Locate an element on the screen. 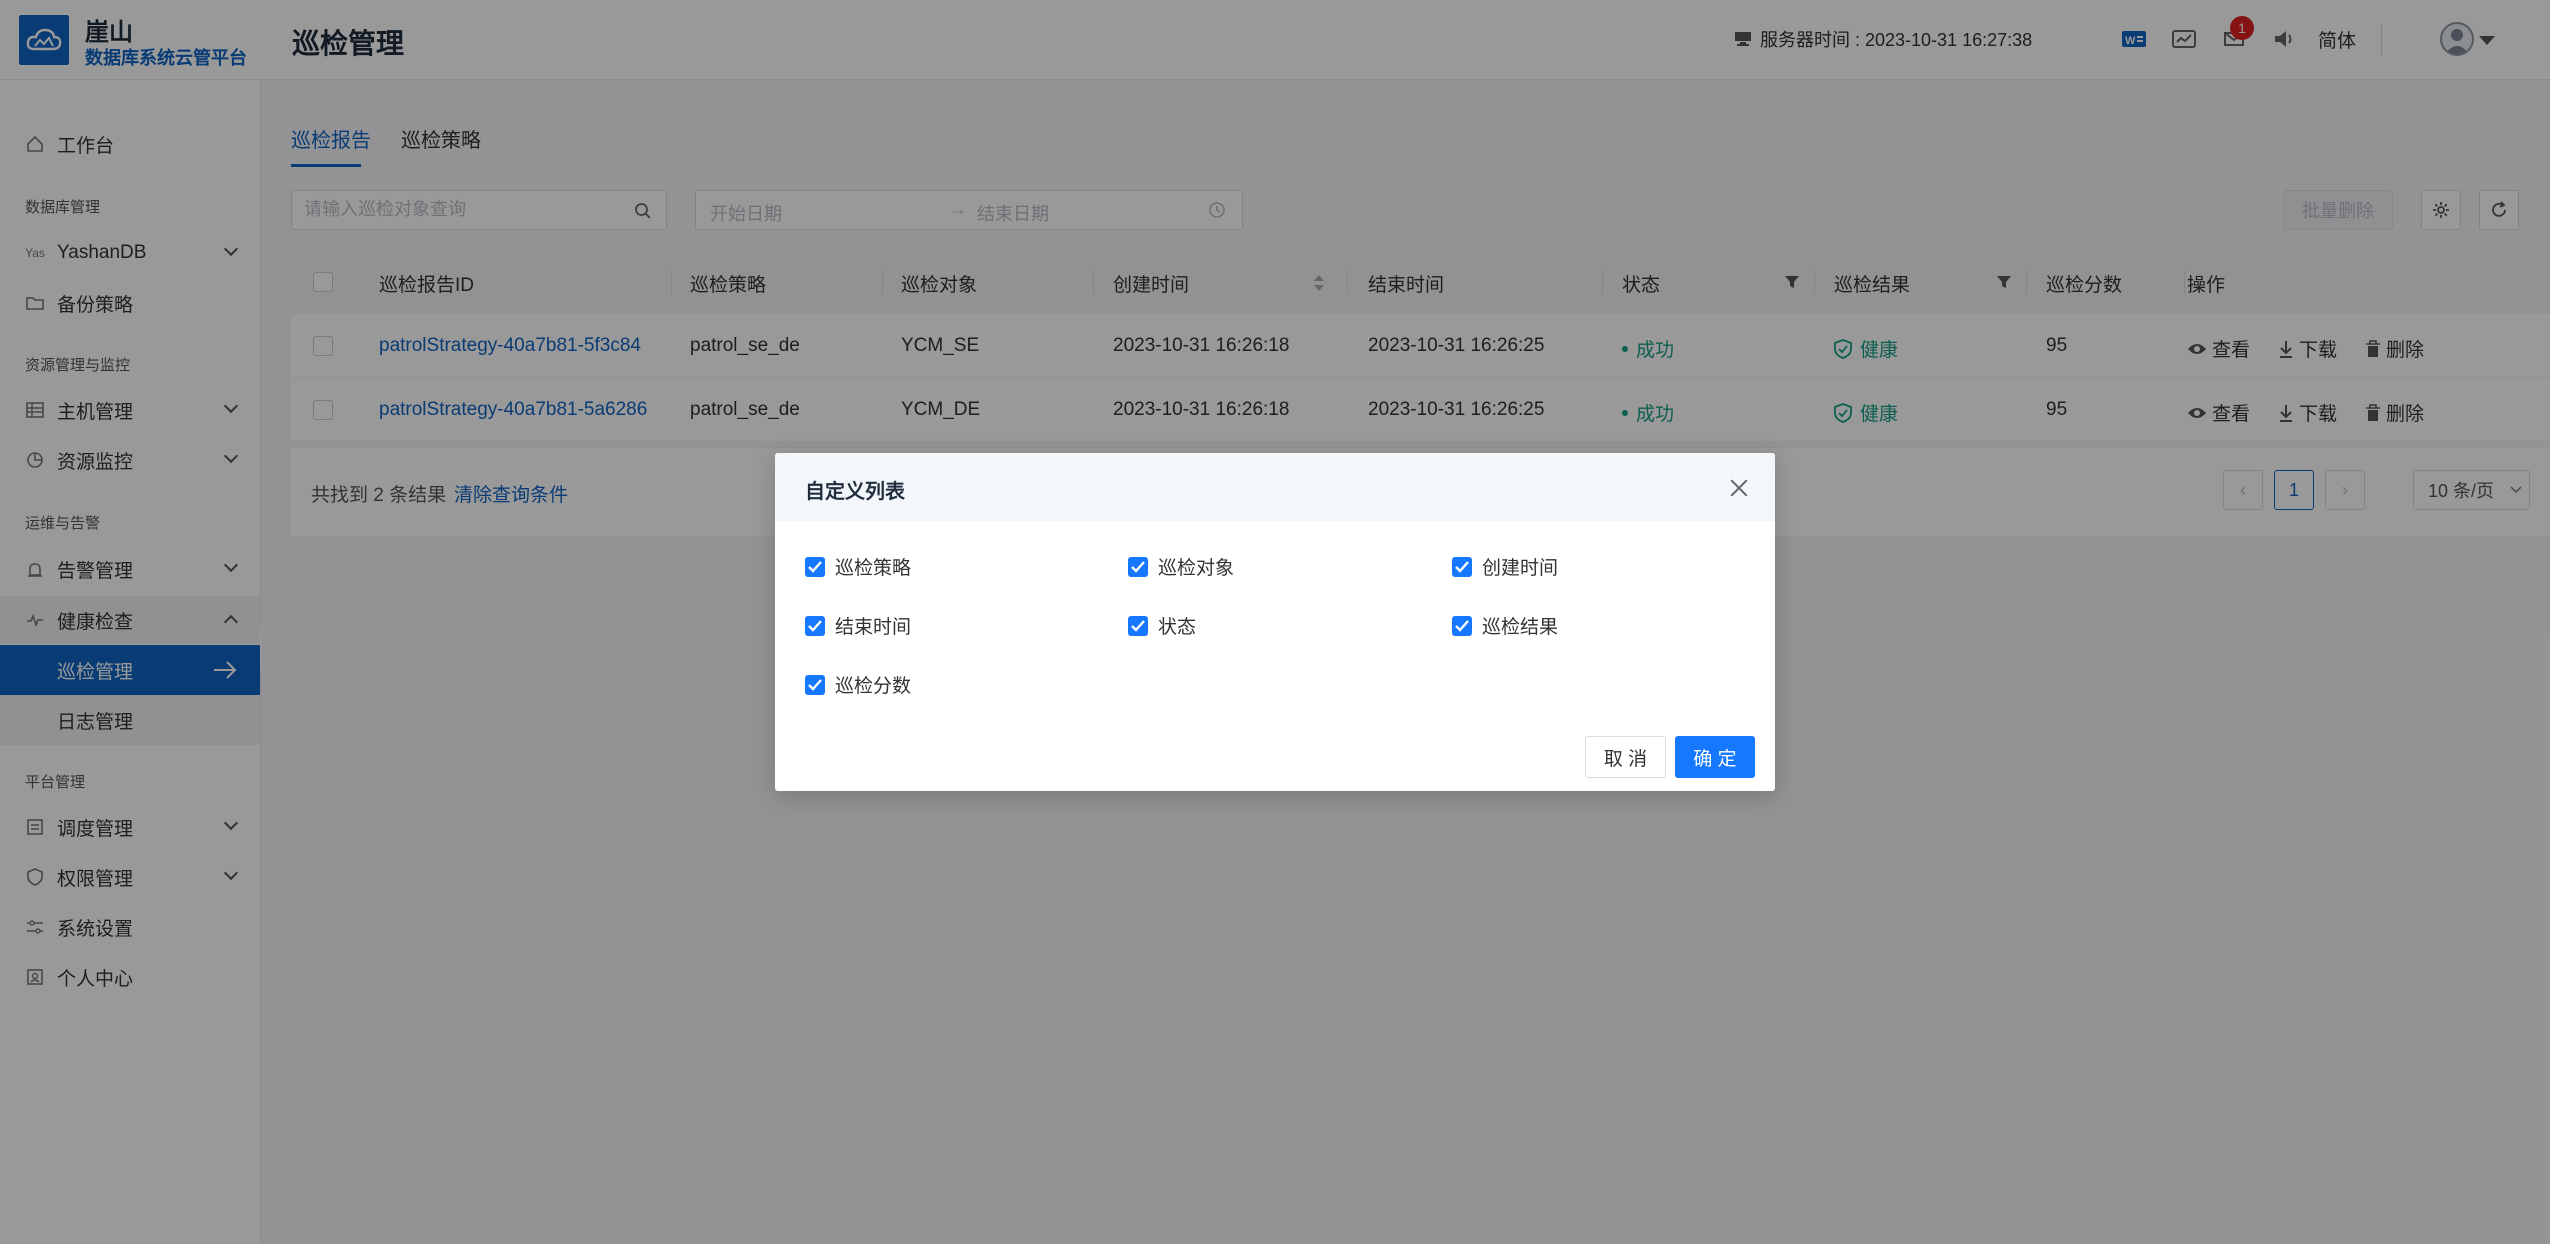 Image resolution: width=2550 pixels, height=1244 pixels. column-option-strategy: 巡检策略 is located at coordinates (858, 566).